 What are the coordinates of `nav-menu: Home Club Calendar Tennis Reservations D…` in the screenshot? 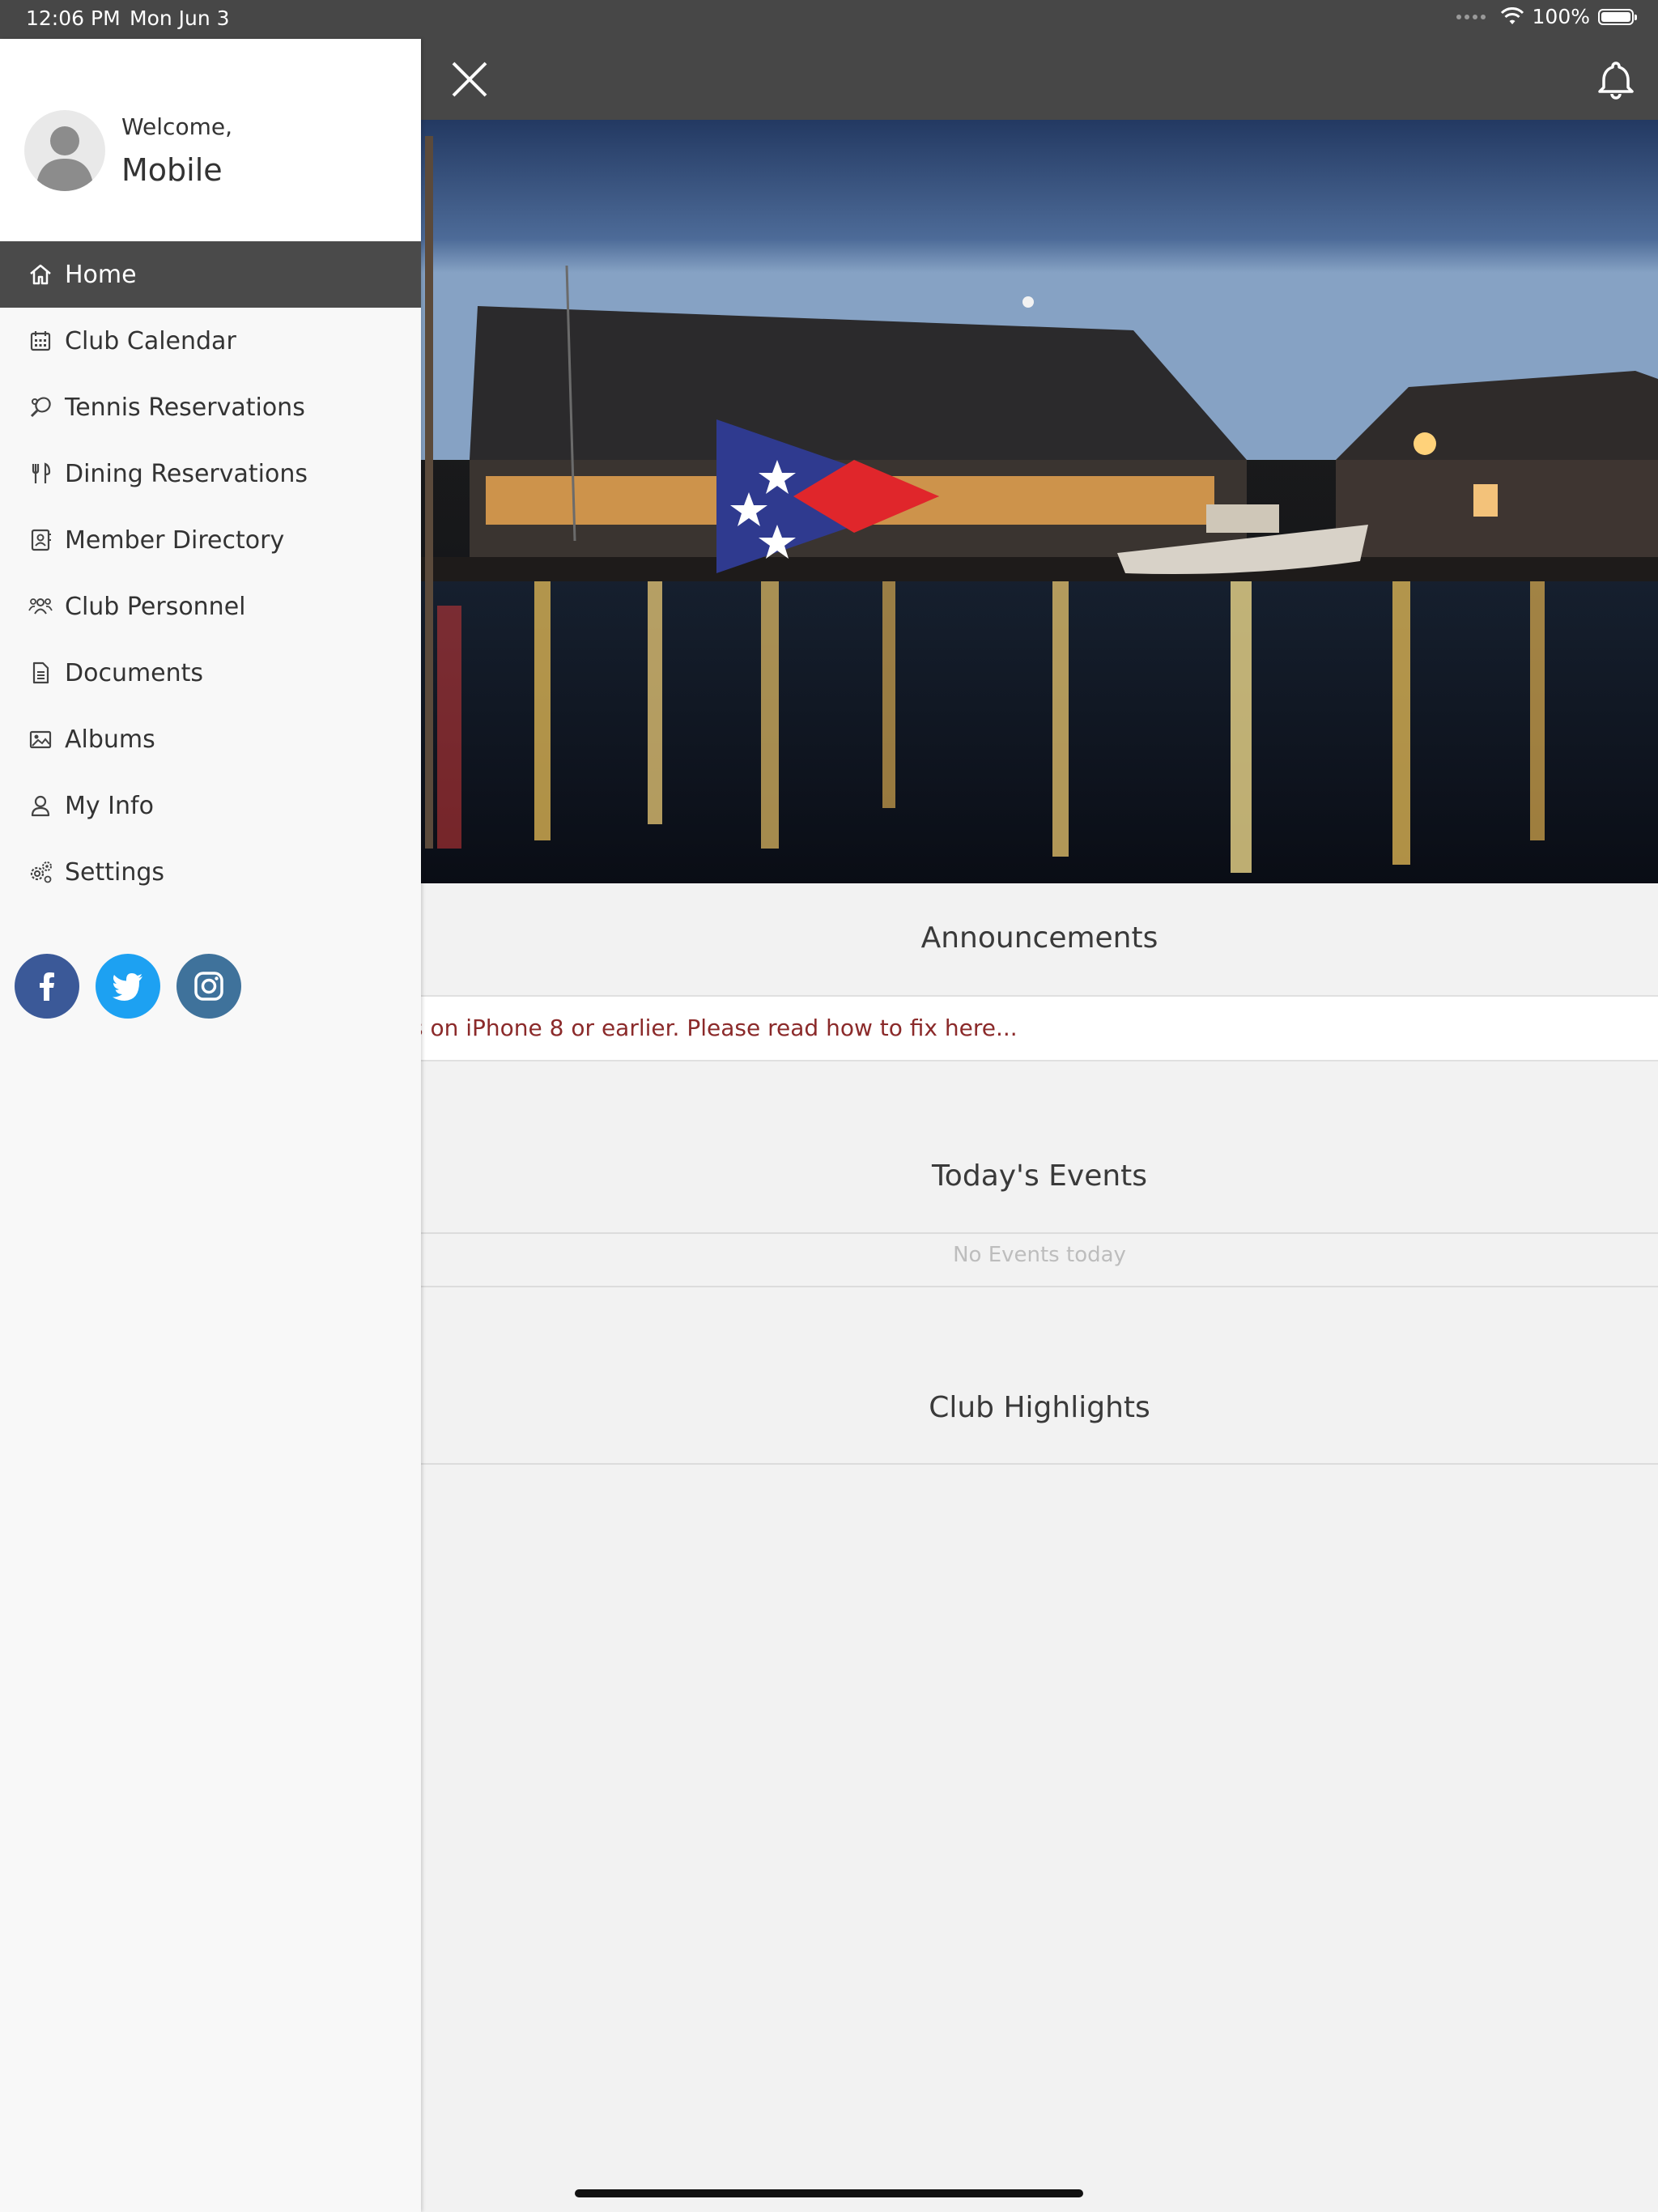 It's located at (210, 573).